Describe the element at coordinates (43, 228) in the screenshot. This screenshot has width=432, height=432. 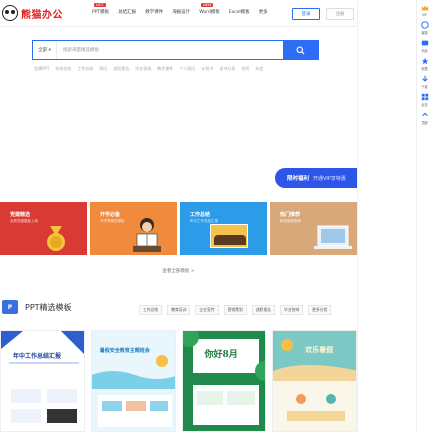
I see `banner-party: 党建精选 全新党建模板上线` at that location.